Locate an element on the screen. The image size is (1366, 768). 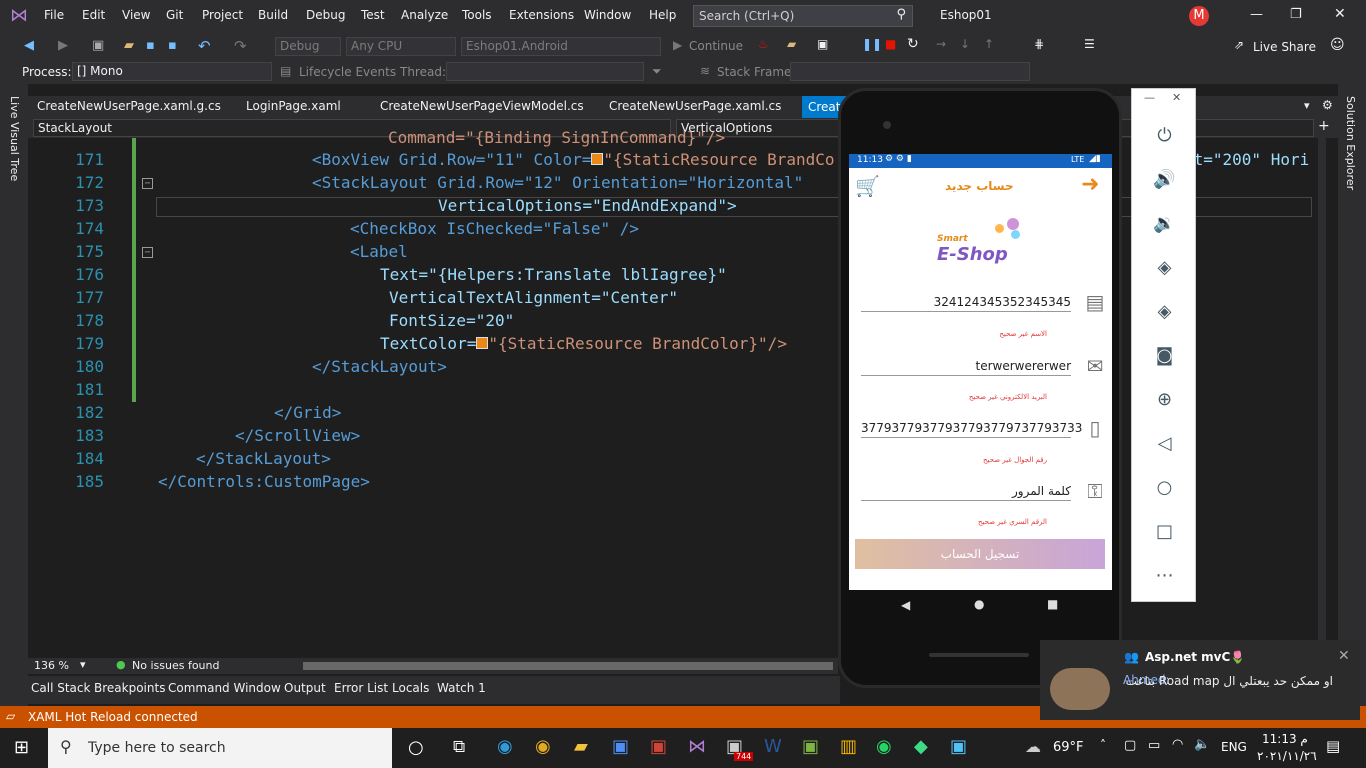
menu-help: Help is located at coordinates (662, 15).